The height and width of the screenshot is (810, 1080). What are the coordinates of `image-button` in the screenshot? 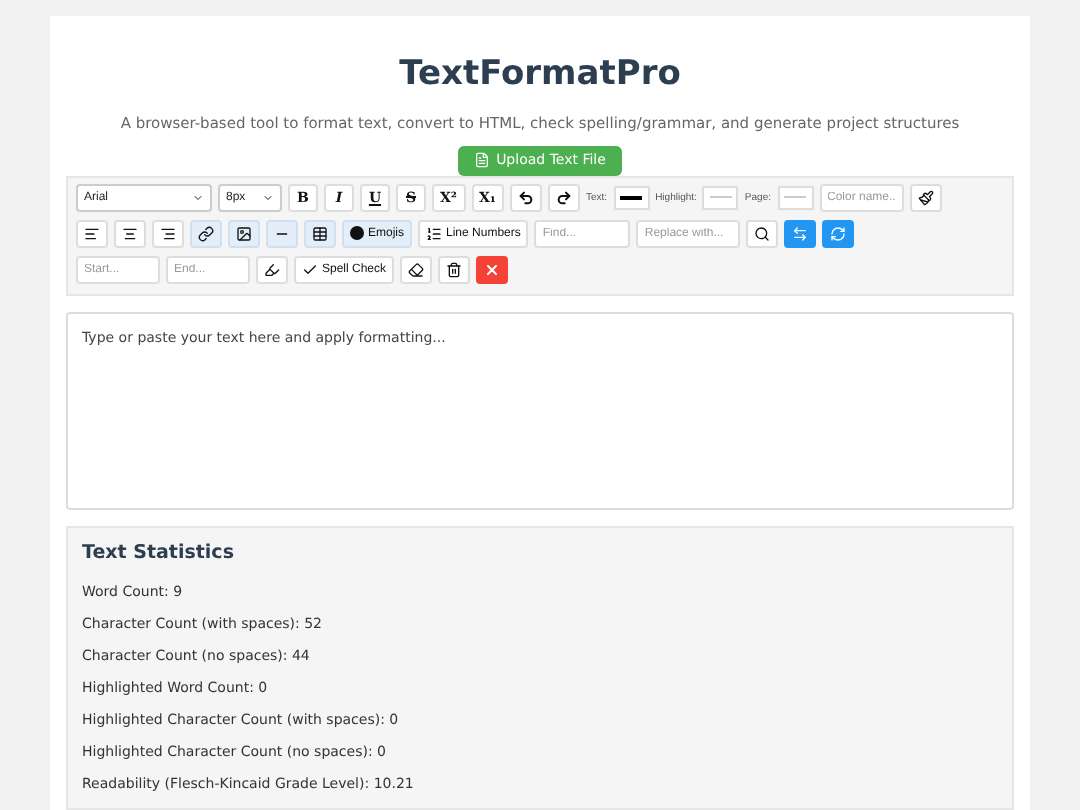 It's located at (244, 233).